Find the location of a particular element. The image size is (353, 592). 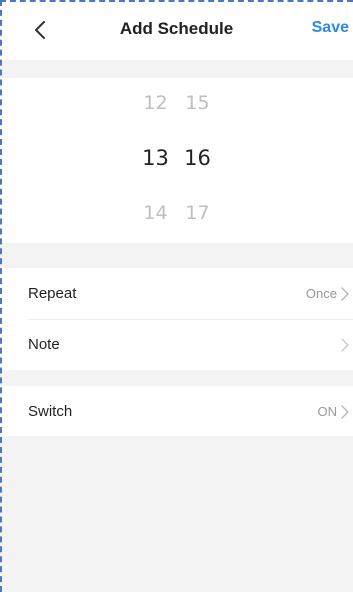

page-title: Add Schedule is located at coordinates (176, 28).